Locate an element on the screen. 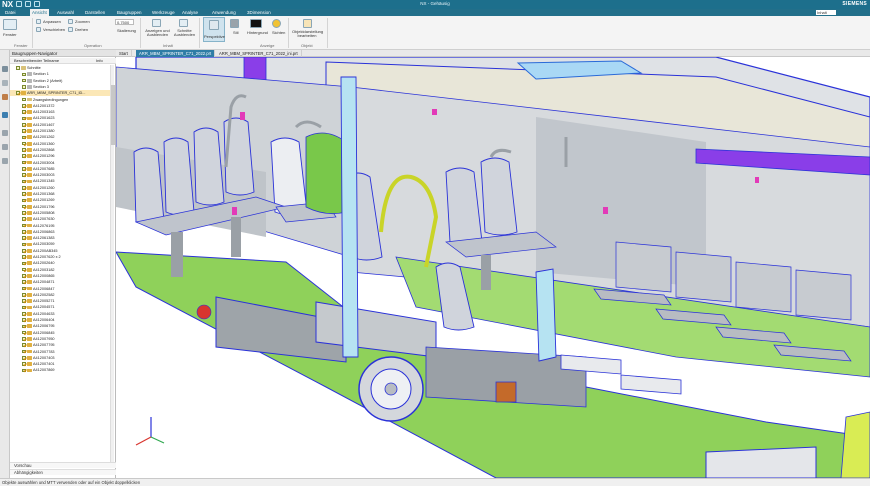 The image size is (870, 487). tree-row: A412001796 is located at coordinates (60, 207).